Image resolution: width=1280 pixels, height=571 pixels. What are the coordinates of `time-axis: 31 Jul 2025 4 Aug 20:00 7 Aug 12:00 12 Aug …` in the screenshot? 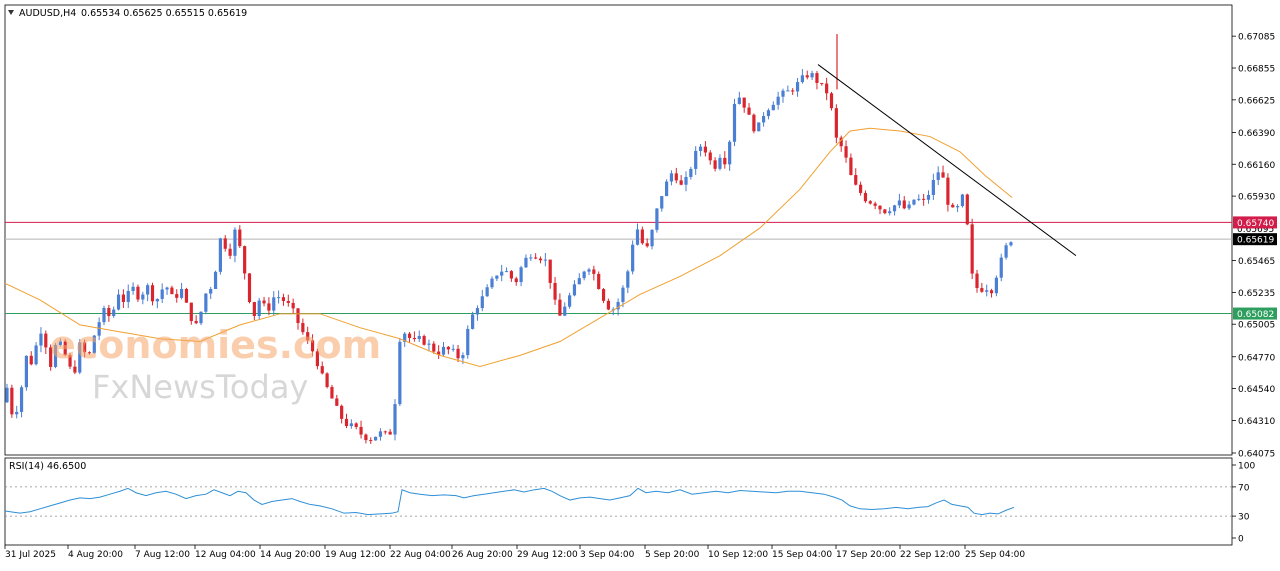 It's located at (514, 552).